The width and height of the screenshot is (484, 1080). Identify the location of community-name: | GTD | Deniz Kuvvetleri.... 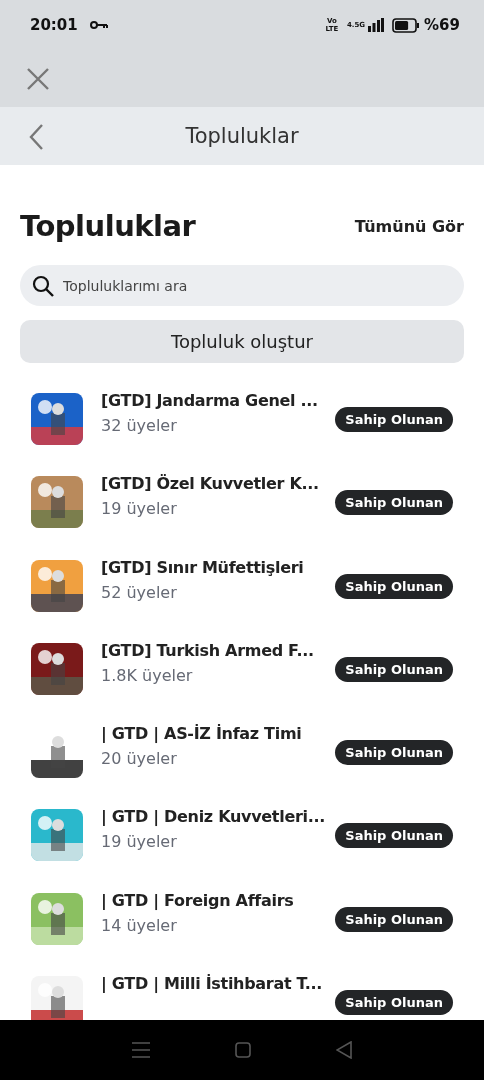
(218, 817).